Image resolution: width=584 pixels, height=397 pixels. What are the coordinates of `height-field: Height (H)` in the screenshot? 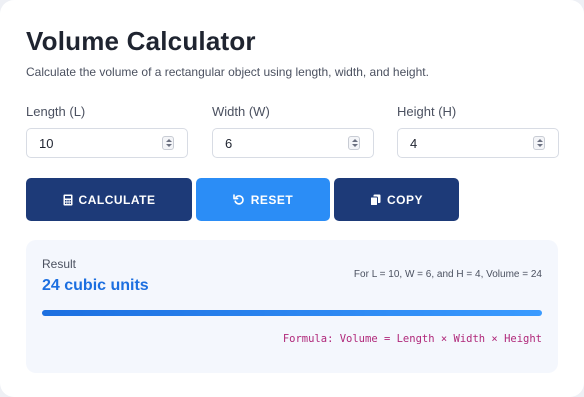 It's located at (478, 131).